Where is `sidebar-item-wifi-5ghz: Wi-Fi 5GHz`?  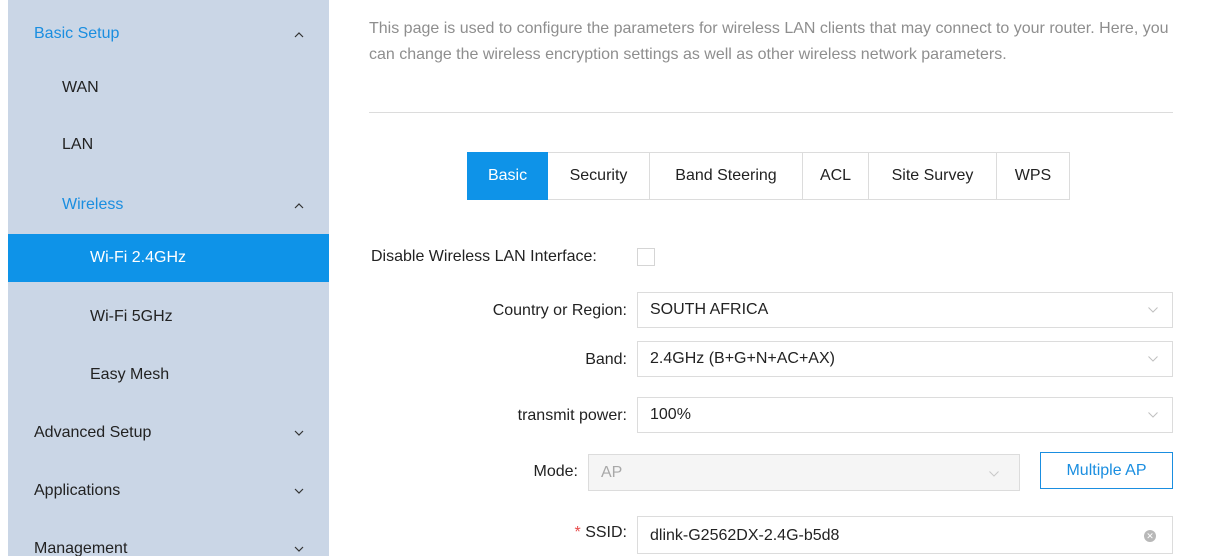
sidebar-item-wifi-5ghz: Wi-Fi 5GHz is located at coordinates (168, 317).